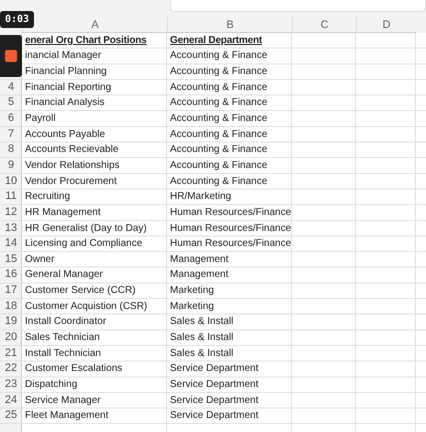  What do you see at coordinates (216, 40) in the screenshot?
I see `table-cell: General Department` at bounding box center [216, 40].